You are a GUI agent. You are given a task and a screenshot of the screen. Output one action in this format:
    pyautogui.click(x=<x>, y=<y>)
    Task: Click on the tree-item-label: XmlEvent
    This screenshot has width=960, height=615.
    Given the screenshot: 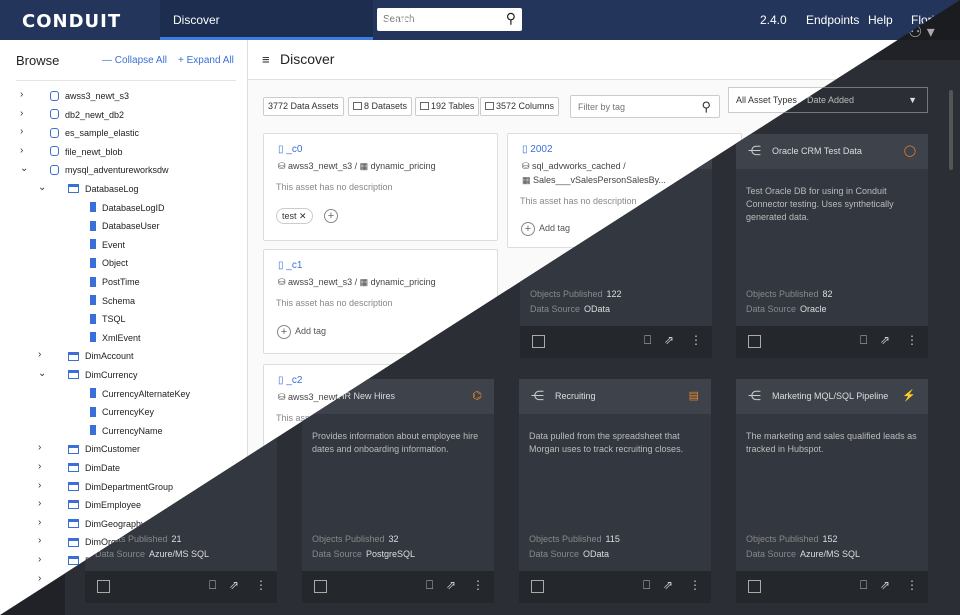 What is the action you would take?
    pyautogui.click(x=121, y=338)
    